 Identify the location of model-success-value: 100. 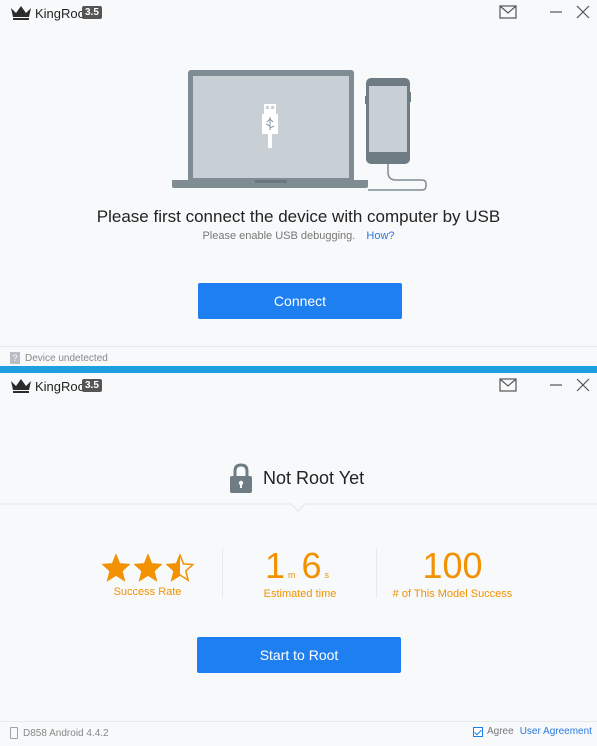
(452, 565).